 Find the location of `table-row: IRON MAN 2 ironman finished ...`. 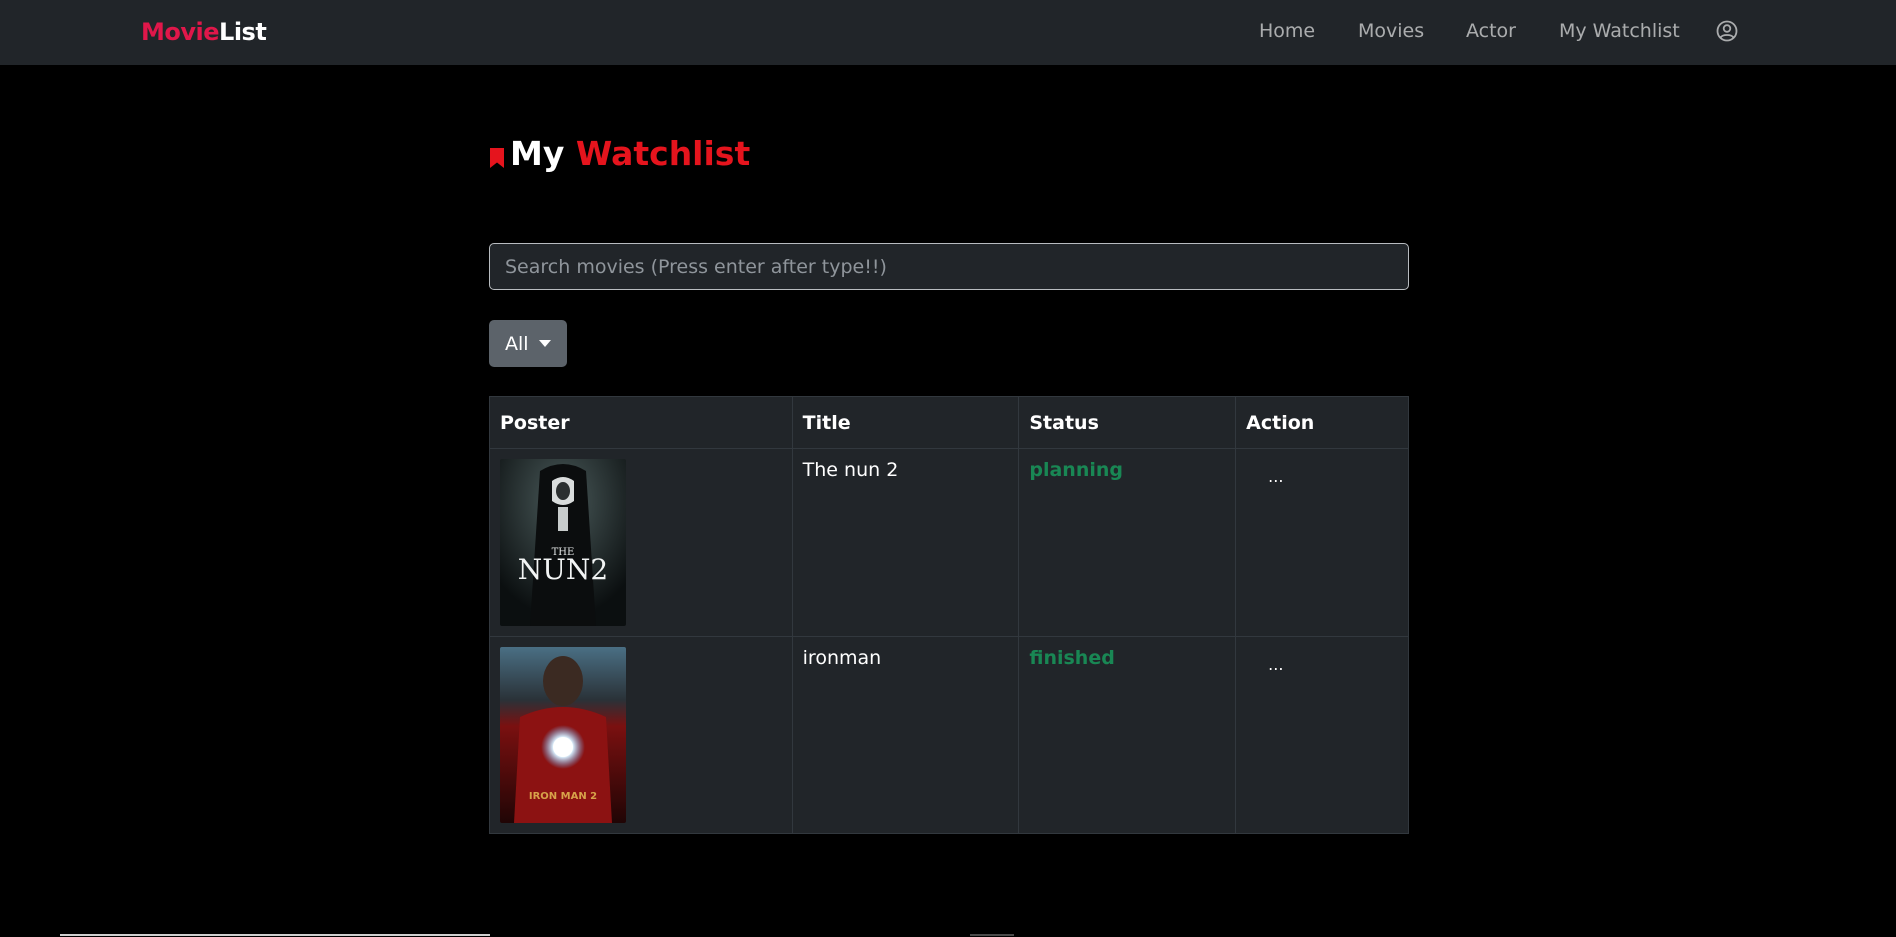

table-row: IRON MAN 2 ironman finished ... is located at coordinates (949, 735).